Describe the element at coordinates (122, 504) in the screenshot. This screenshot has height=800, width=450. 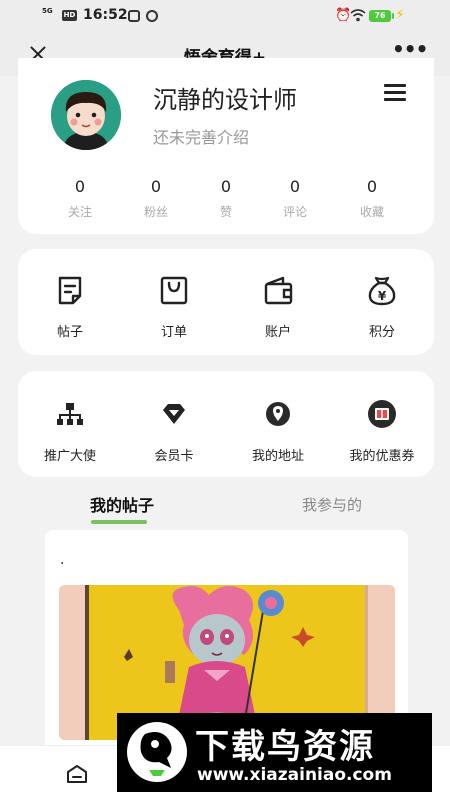
I see `tab-my-posts: 我的帖子` at that location.